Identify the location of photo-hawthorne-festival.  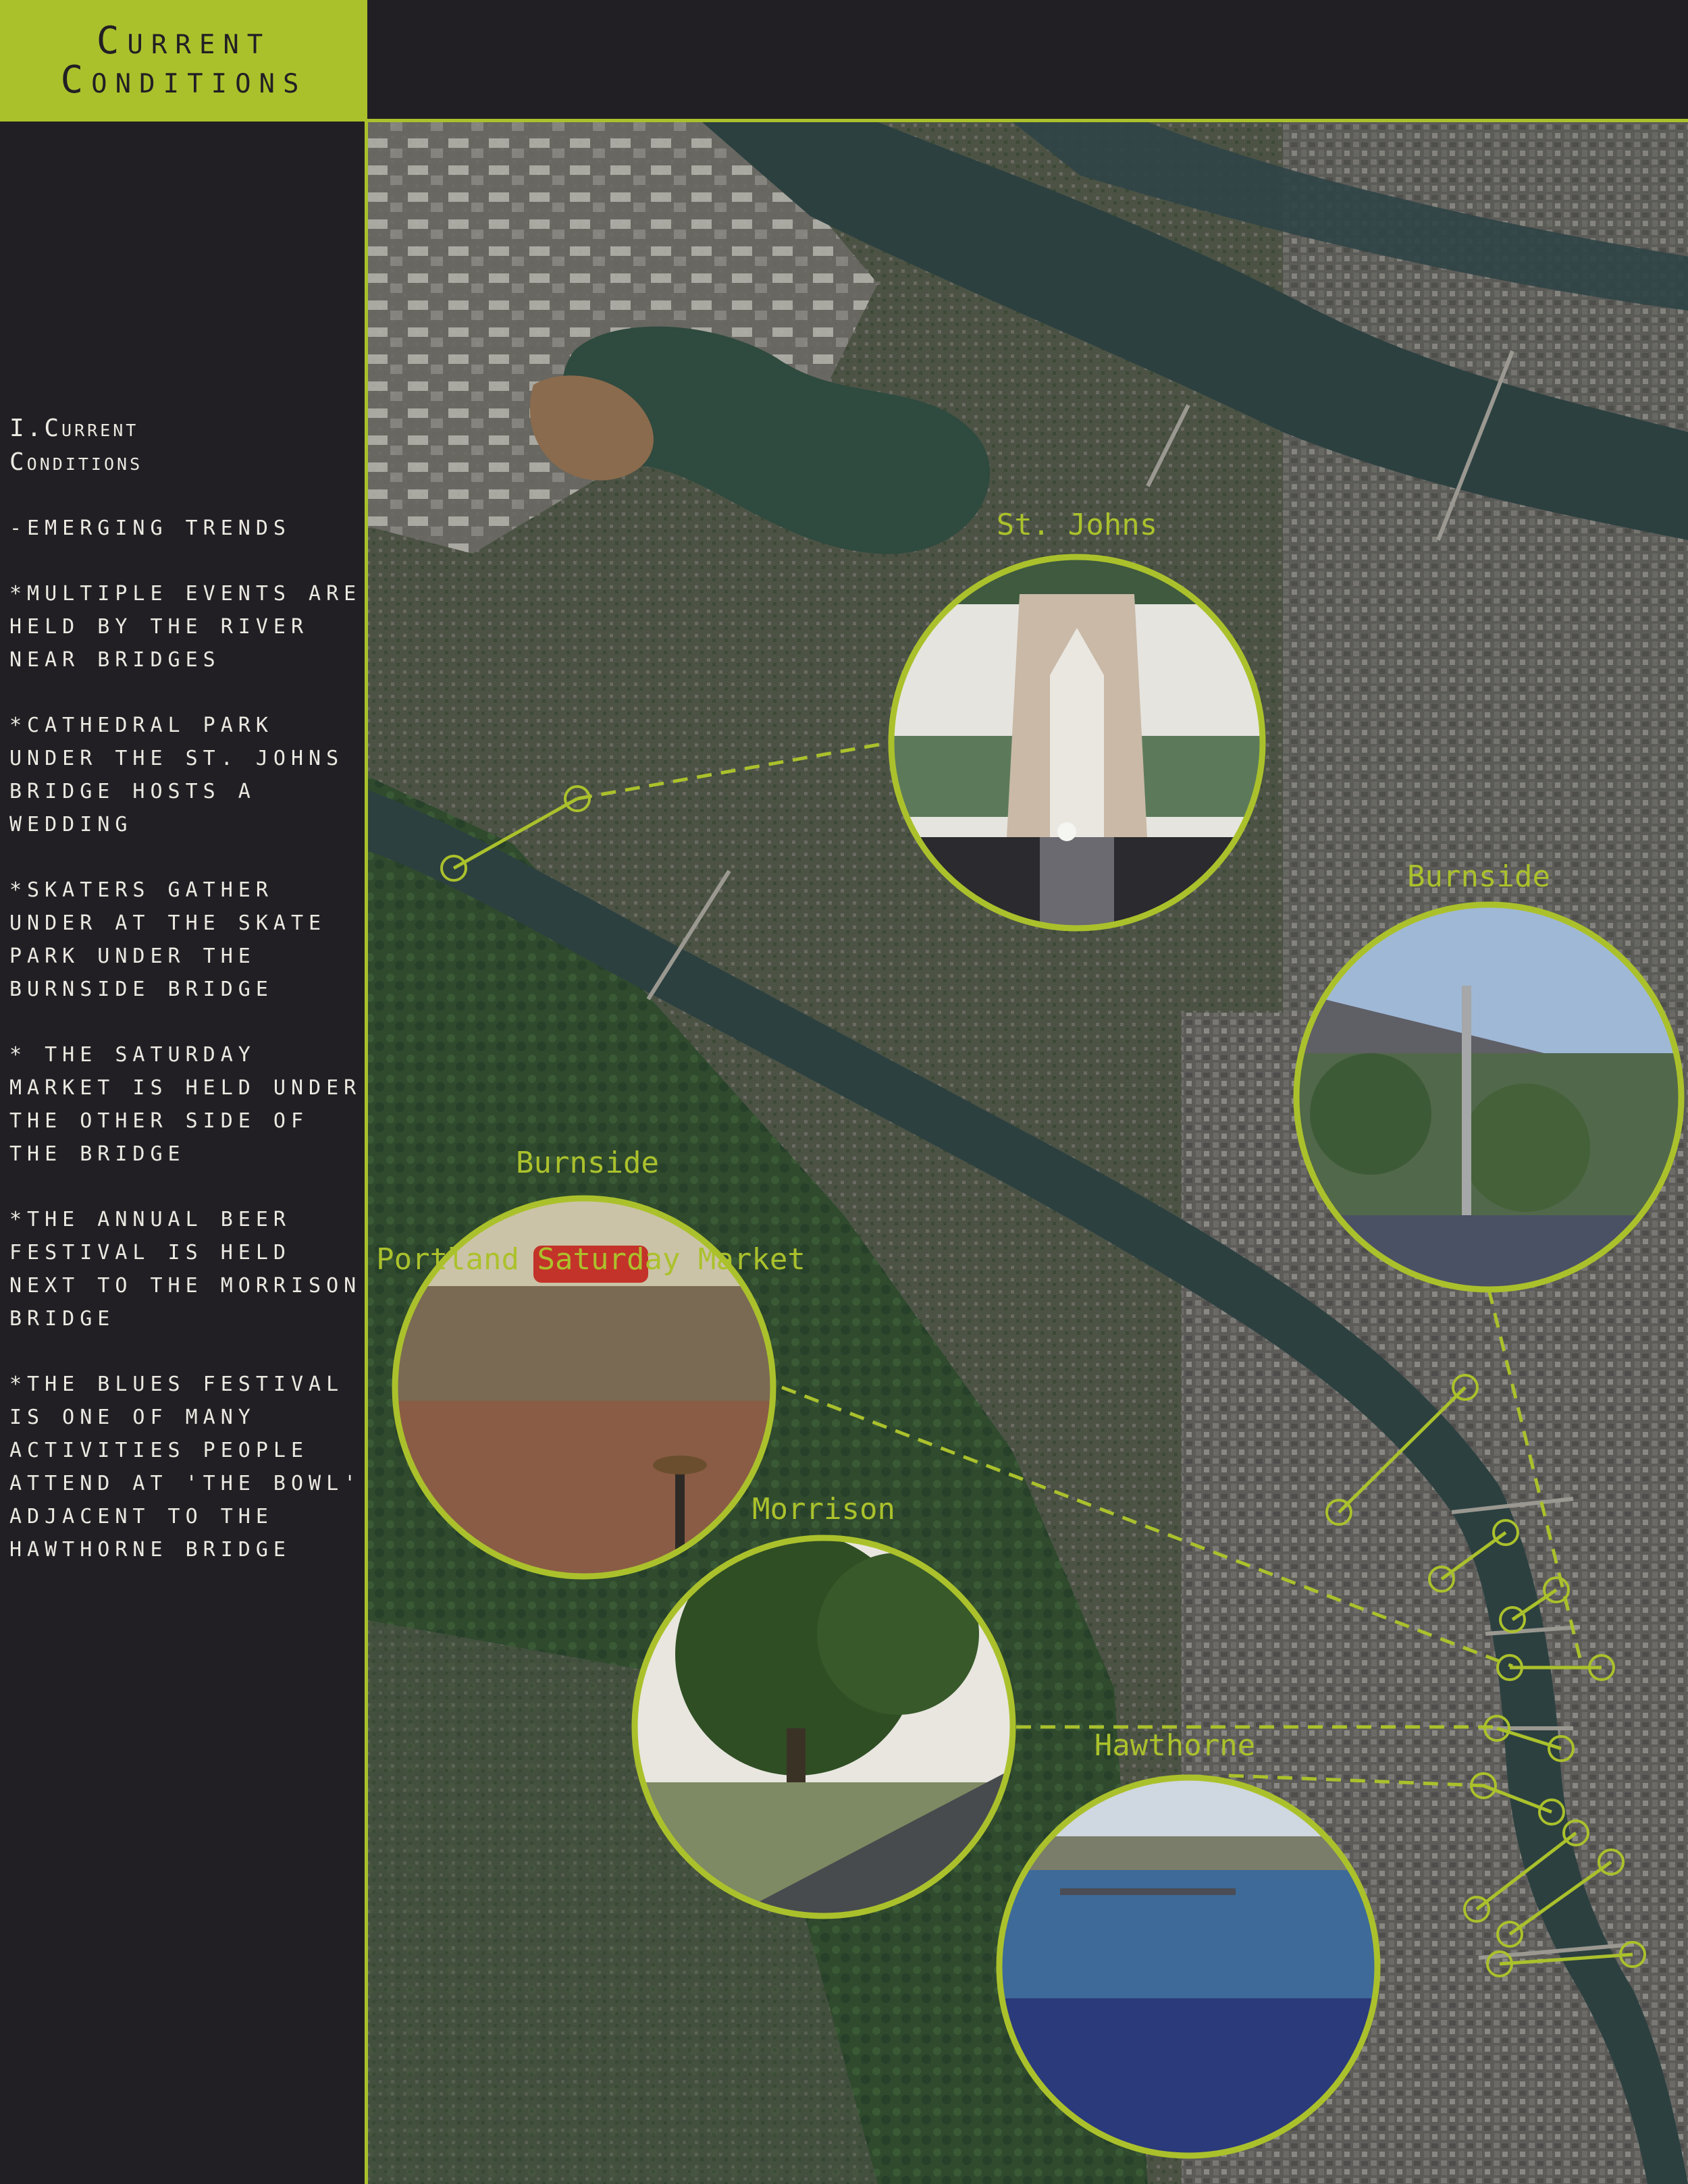
(1188, 1966).